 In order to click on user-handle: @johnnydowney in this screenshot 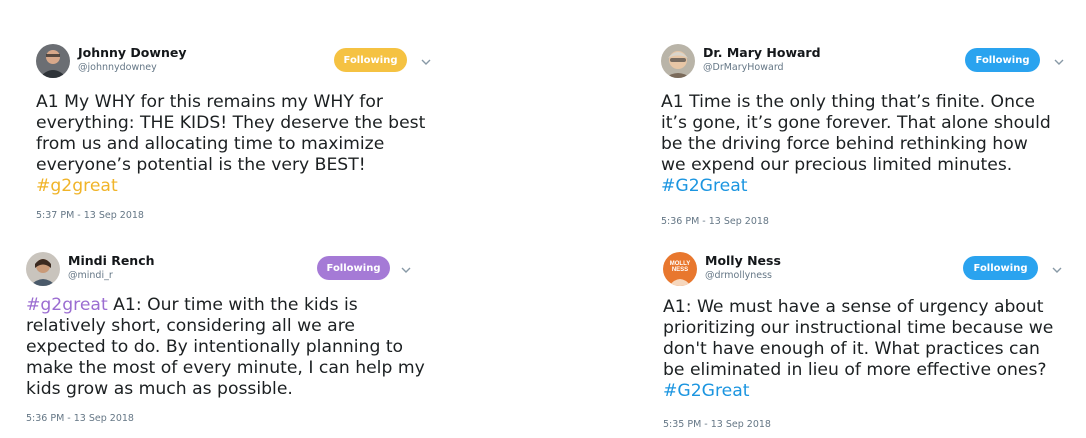, I will do `click(117, 67)`.